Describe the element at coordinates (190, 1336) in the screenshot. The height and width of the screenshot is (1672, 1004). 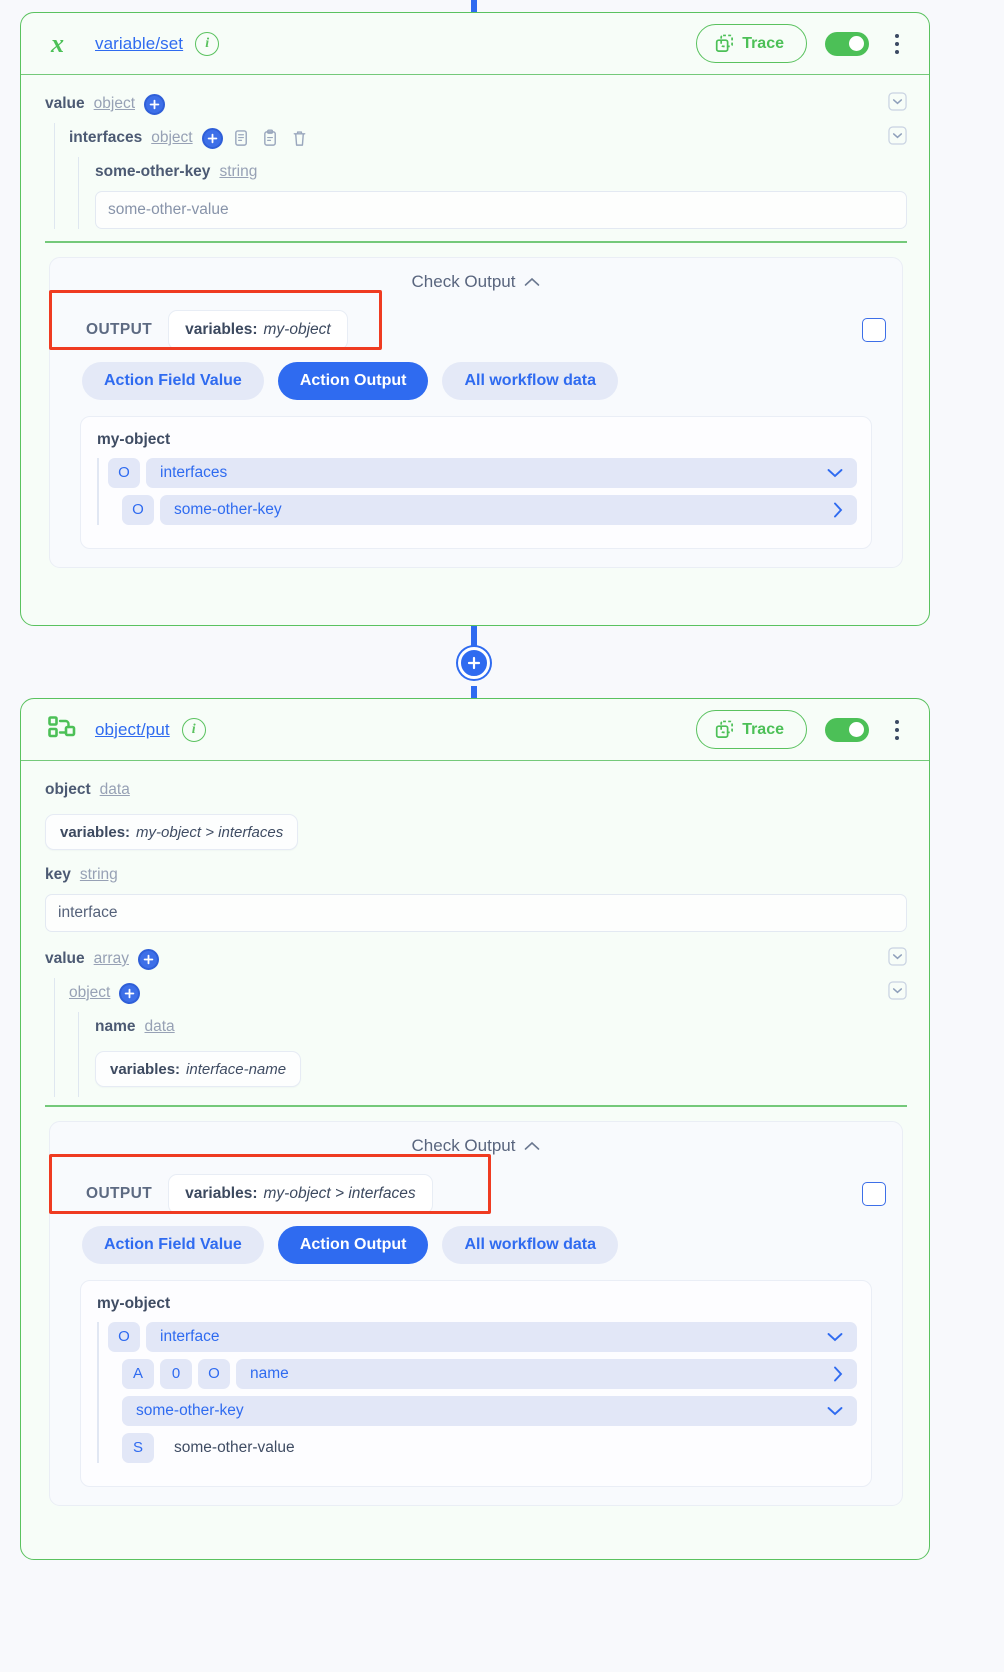
I see `tree-row-label: interface` at that location.